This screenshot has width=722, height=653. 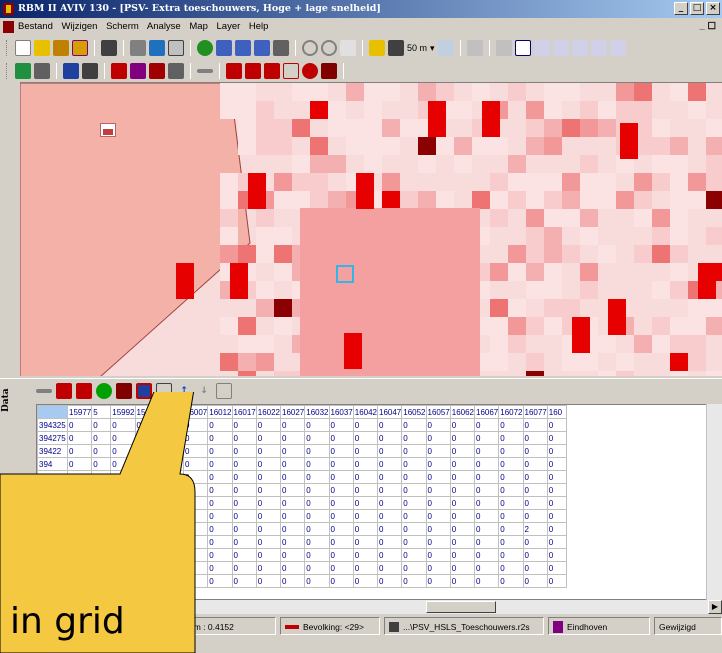 I want to click on toolbar-grip, so click(x=7, y=48).